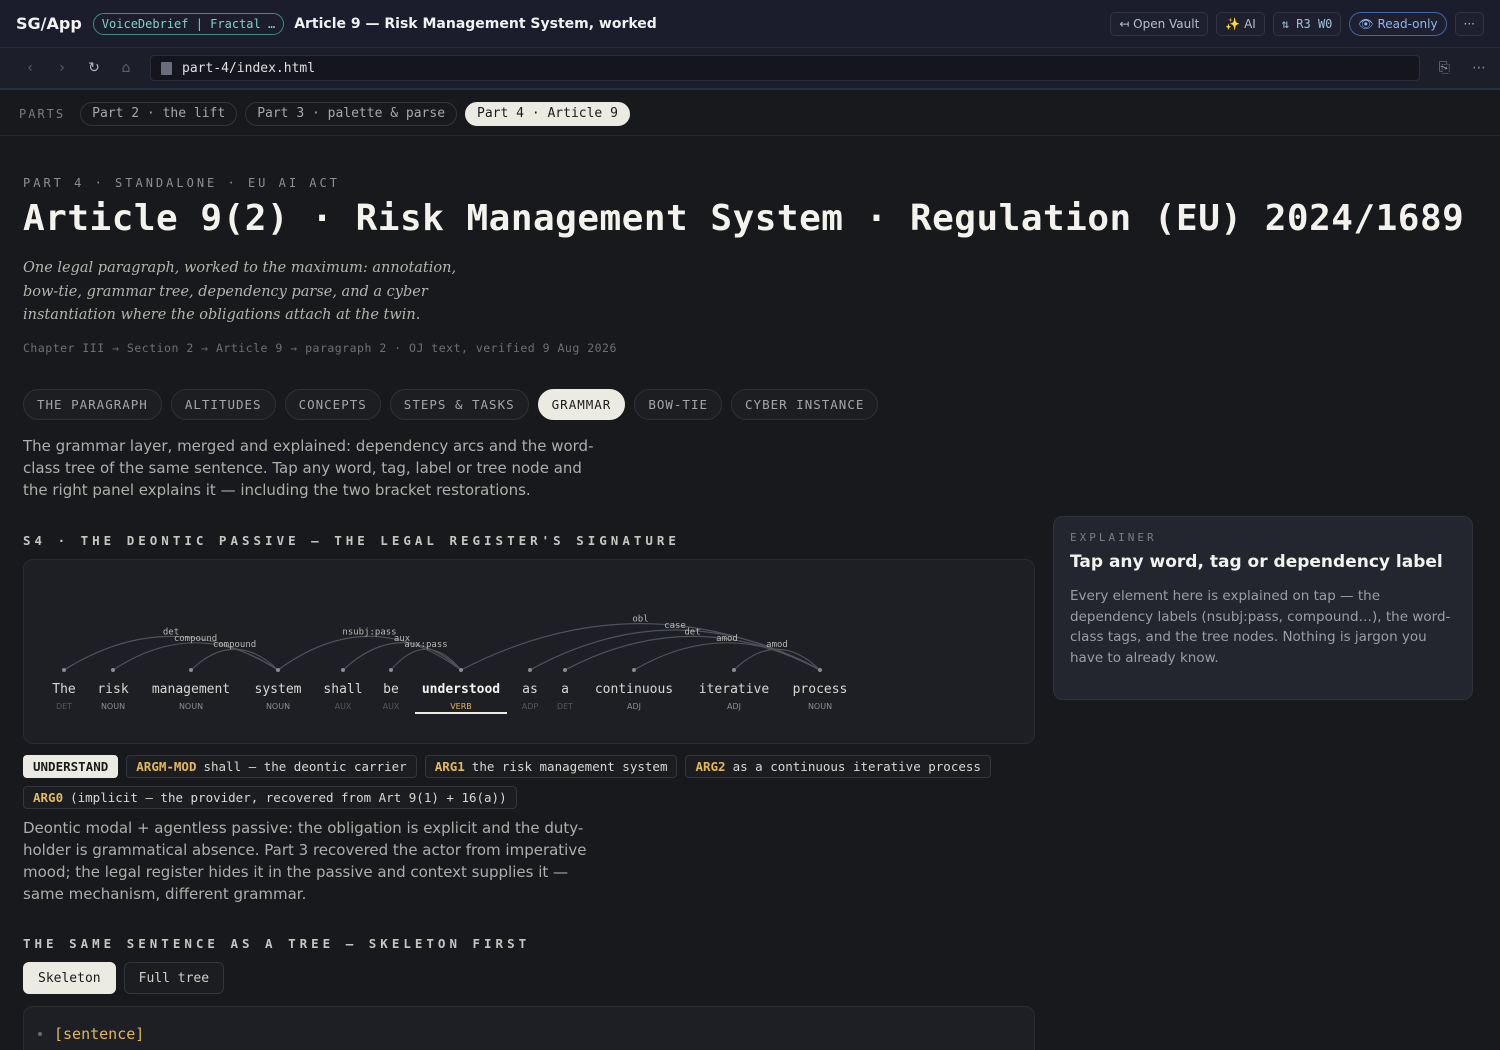 The width and height of the screenshot is (1500, 1050). What do you see at coordinates (166, 68) in the screenshot?
I see `file-icon` at bounding box center [166, 68].